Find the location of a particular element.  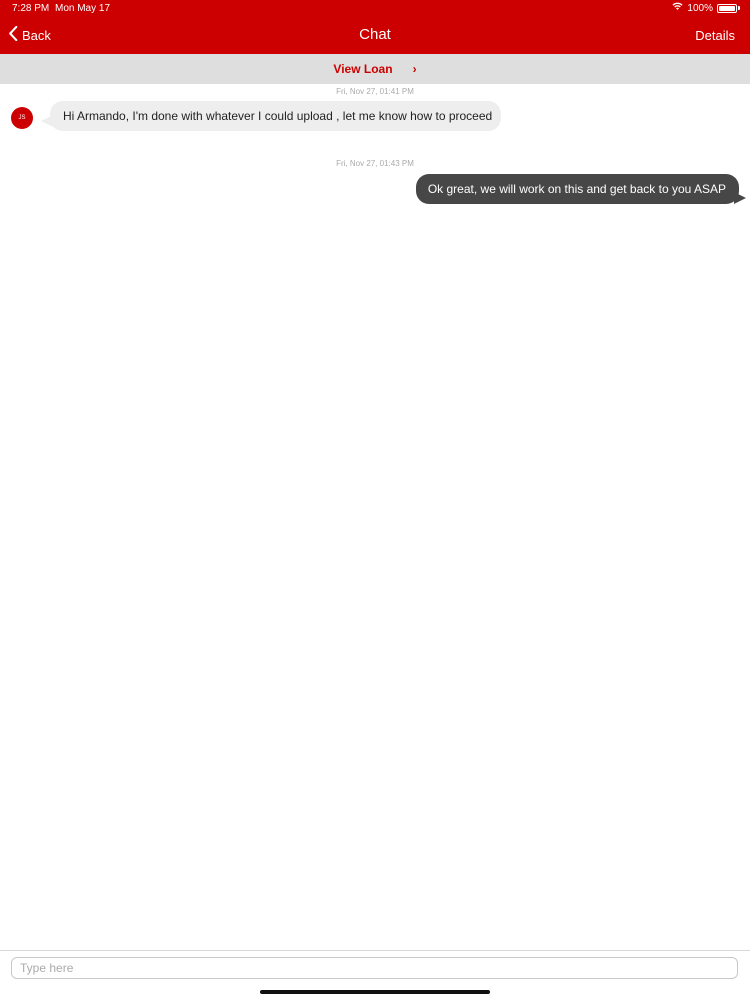

chevron-right-icon: › is located at coordinates (414, 69).